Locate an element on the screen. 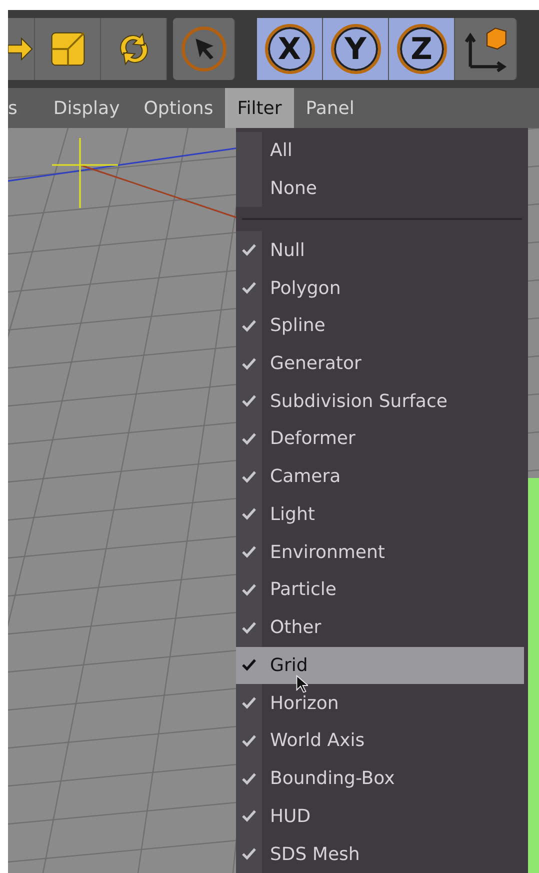 This screenshot has width=539, height=873. filter-menu-item: Other is located at coordinates (380, 627).